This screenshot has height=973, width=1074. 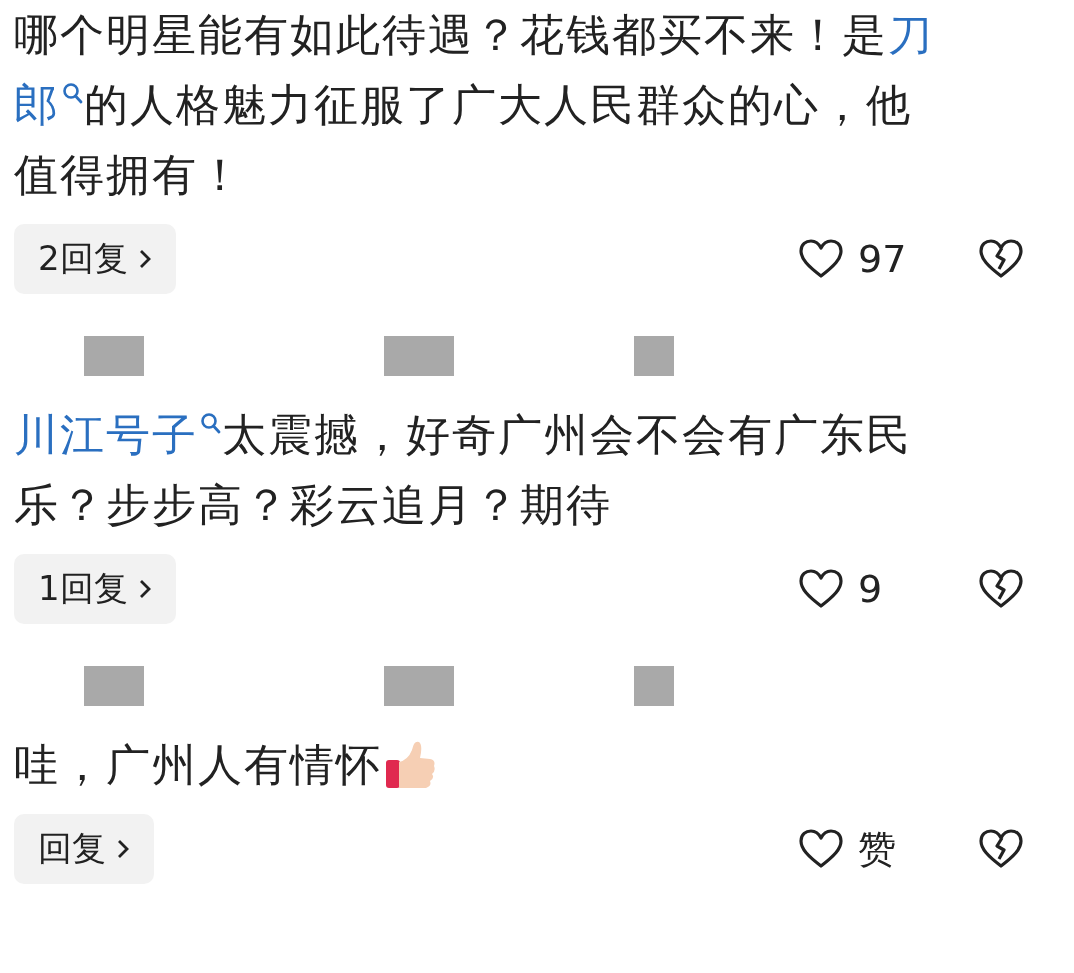 What do you see at coordinates (198, 764) in the screenshot?
I see `comment-text: 哇，广州人有情怀` at bounding box center [198, 764].